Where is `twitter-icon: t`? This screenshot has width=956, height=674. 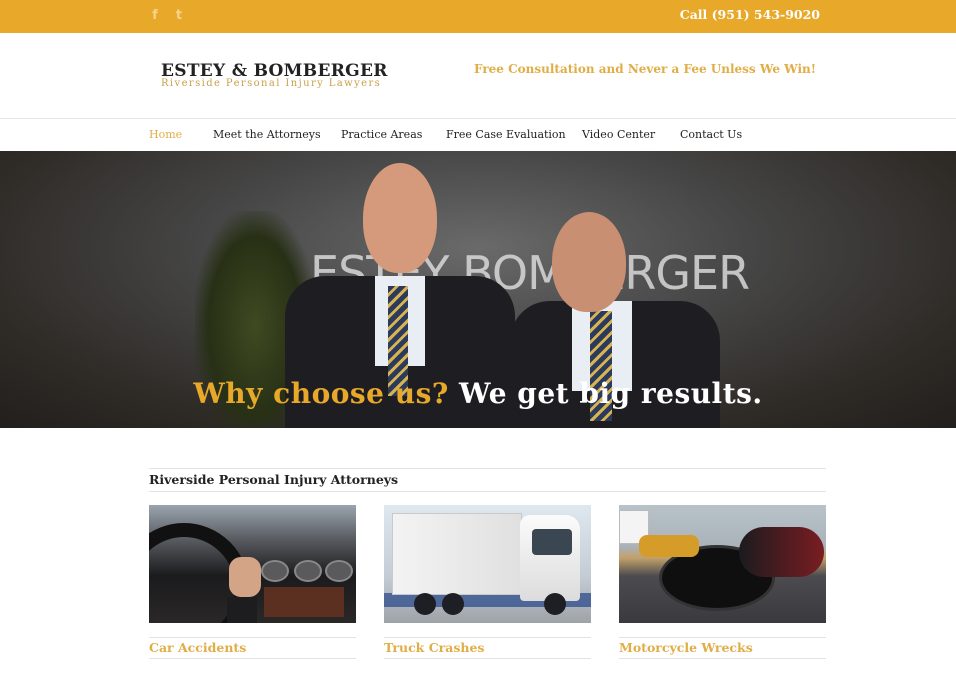
twitter-icon: t is located at coordinates (179, 16).